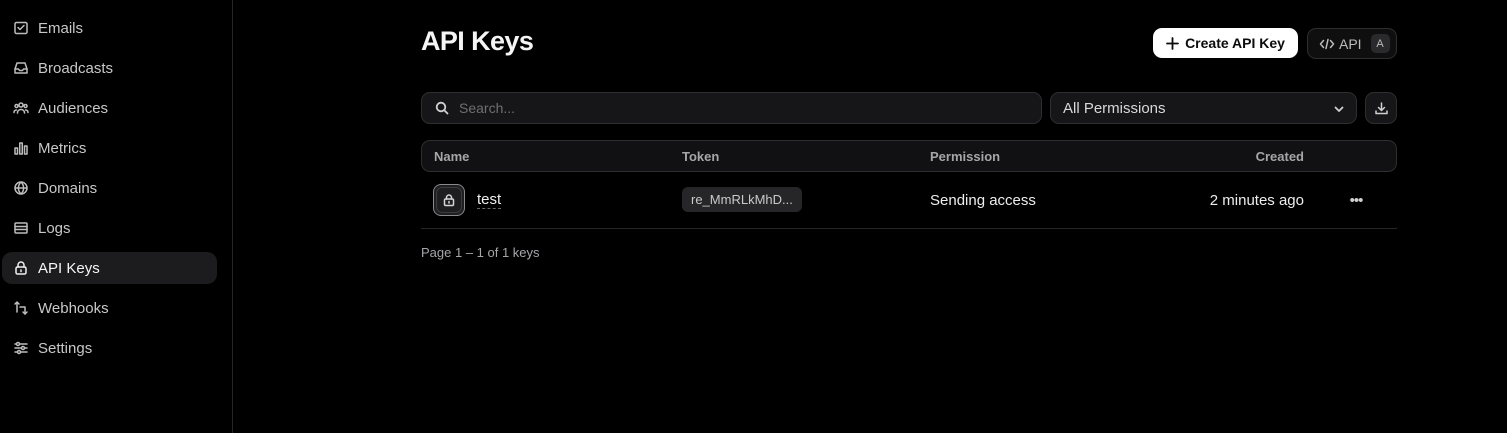  I want to click on bar-chart-icon, so click(21, 148).